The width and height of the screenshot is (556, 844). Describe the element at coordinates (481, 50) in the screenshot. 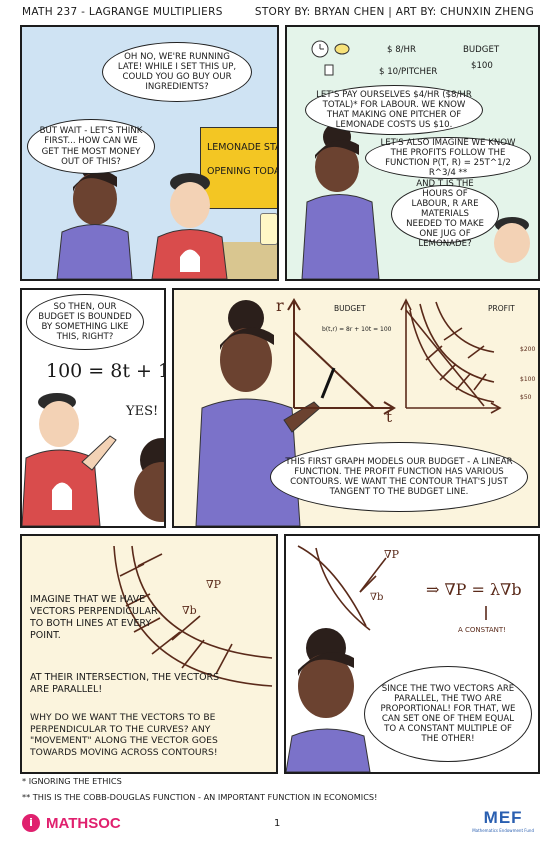

I see `budget-label: BUDGET` at that location.